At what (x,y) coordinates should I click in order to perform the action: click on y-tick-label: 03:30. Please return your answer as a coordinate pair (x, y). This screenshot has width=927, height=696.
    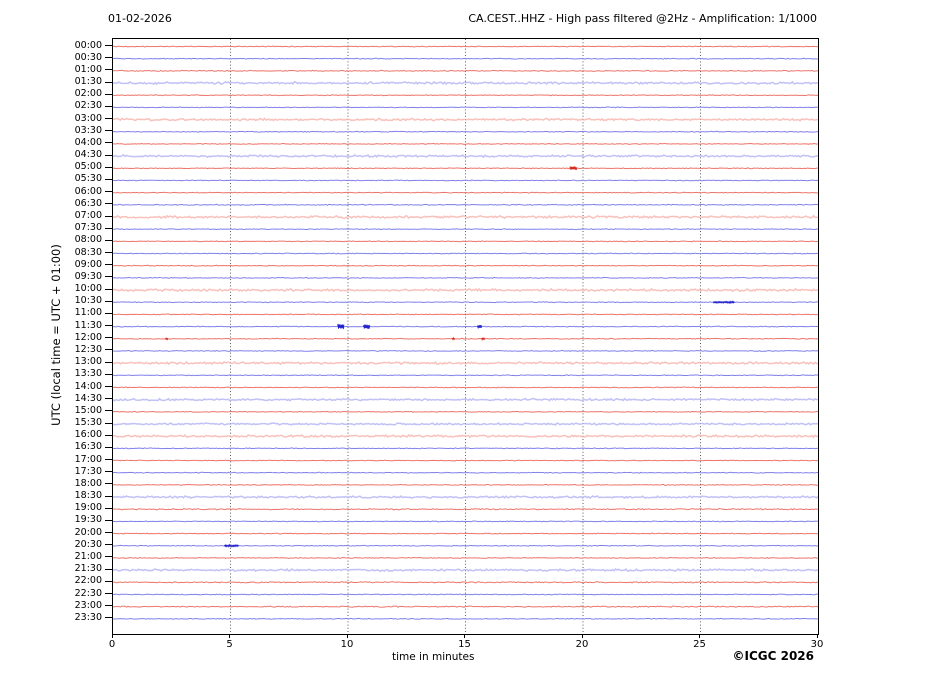
    Looking at the image, I should click on (88, 130).